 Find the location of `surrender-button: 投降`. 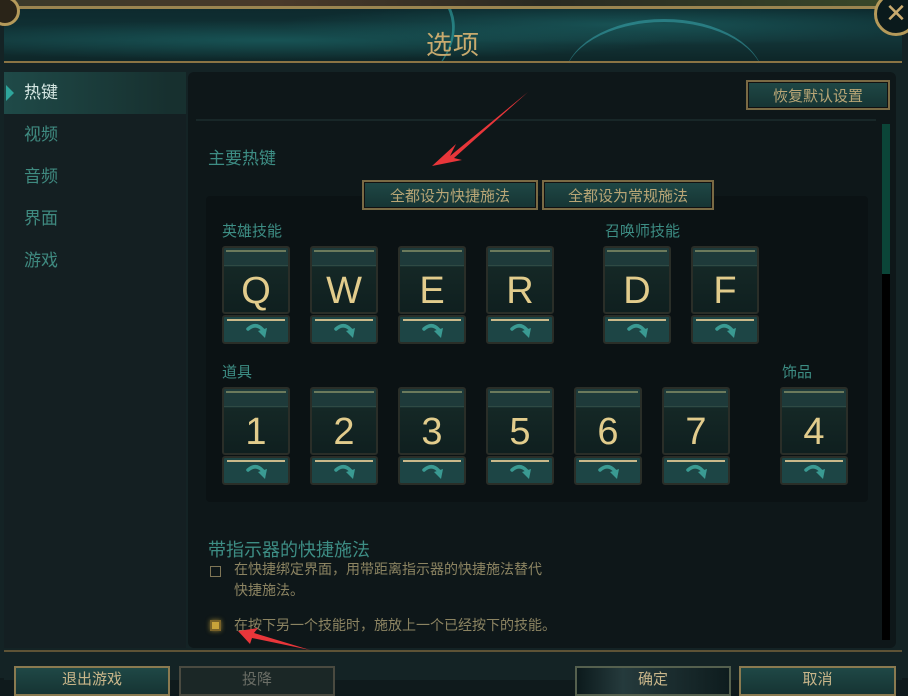

surrender-button: 投降 is located at coordinates (257, 681).